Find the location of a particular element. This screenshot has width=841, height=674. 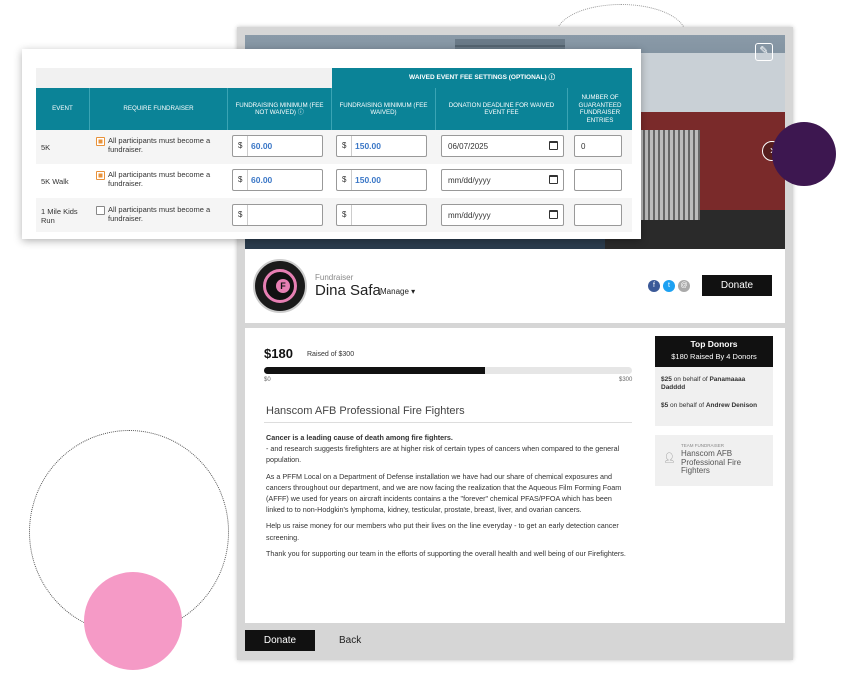

group-header-label: WAIVED EVENT FEE SETTINGS (OPTIONAL) is located at coordinates (478, 77).